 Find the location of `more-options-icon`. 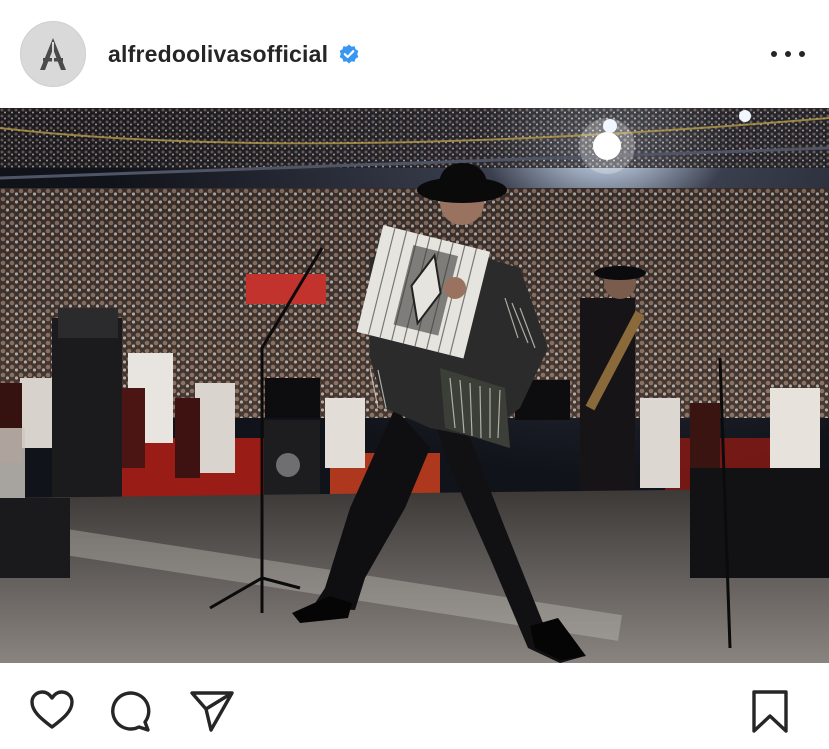

more-options-icon is located at coordinates (788, 54).